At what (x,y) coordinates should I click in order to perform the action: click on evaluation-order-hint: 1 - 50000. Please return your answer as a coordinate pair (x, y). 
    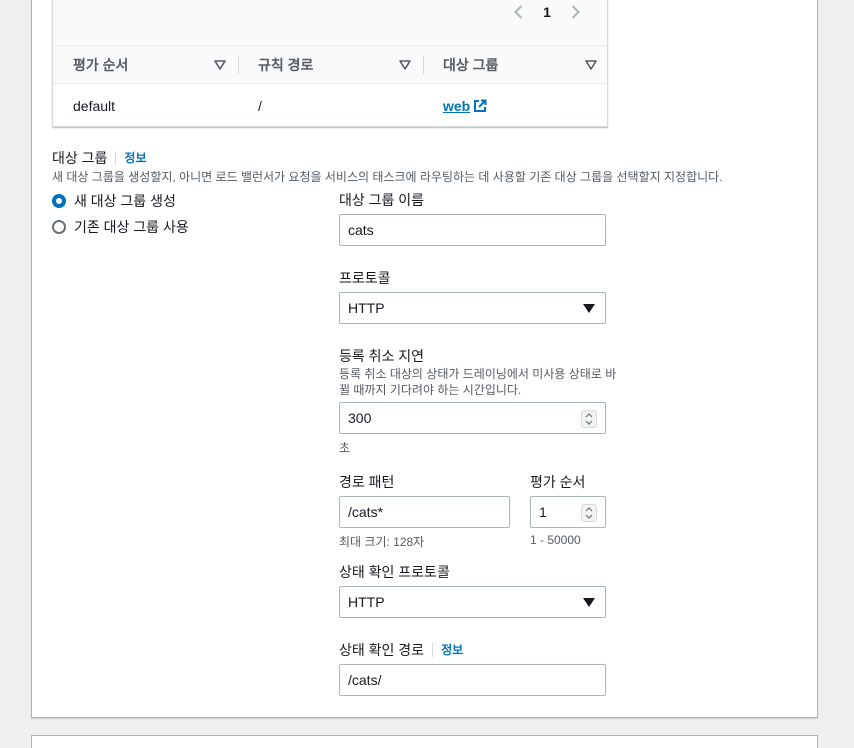
    Looking at the image, I should click on (555, 540).